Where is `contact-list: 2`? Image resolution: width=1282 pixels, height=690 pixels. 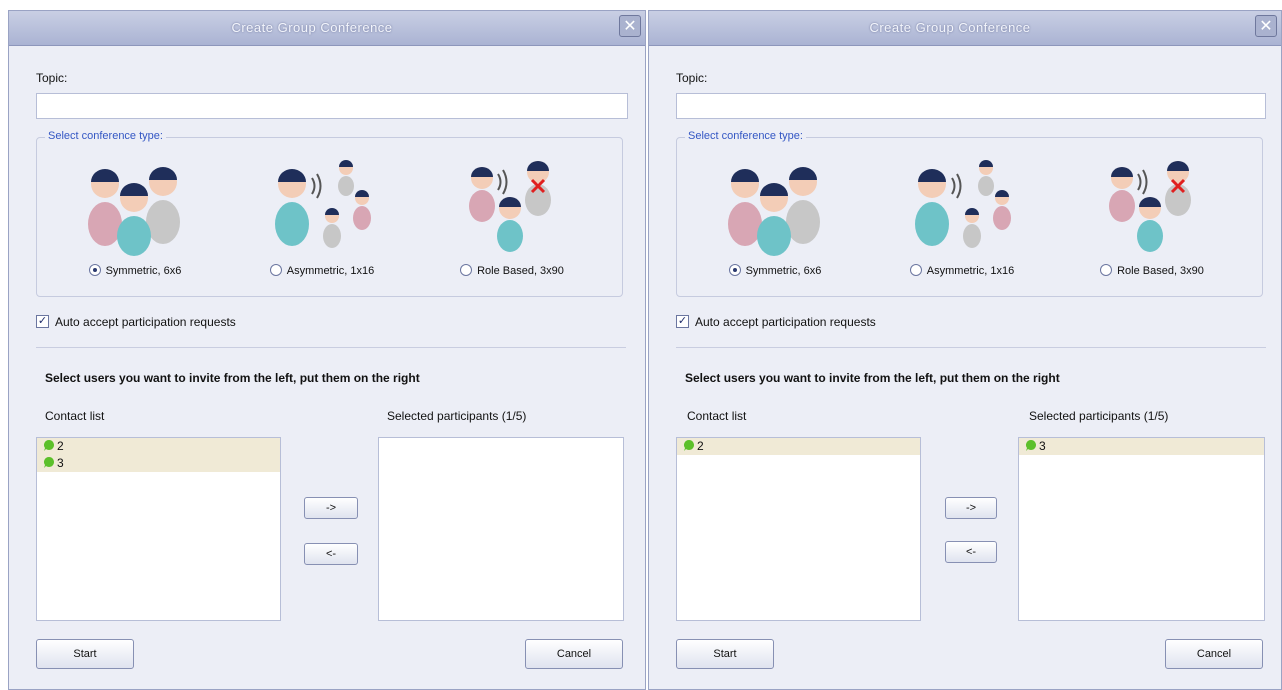
contact-list: 2 is located at coordinates (798, 529).